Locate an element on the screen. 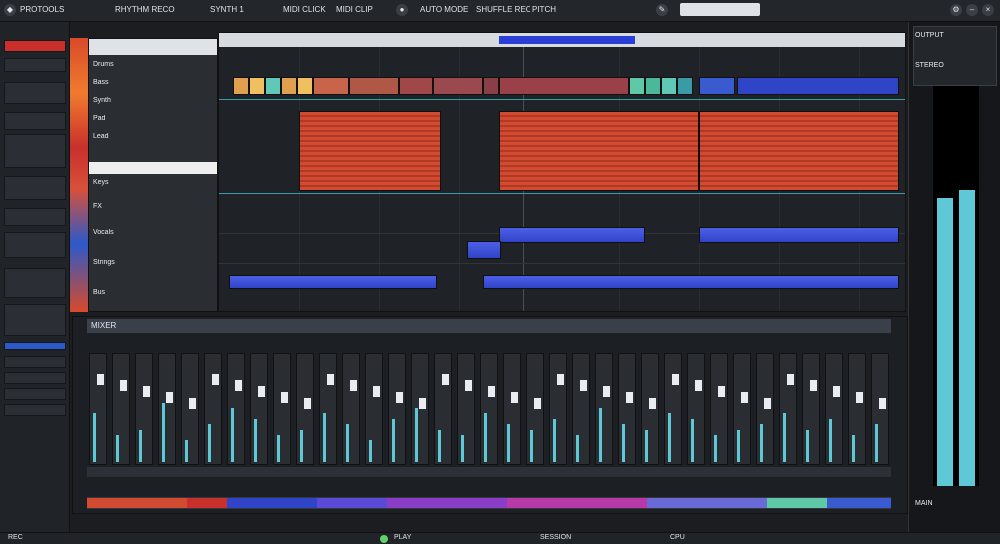 This screenshot has width=1000, height=544. menu-item-3: MIDI CLICK is located at coordinates (308, 10).